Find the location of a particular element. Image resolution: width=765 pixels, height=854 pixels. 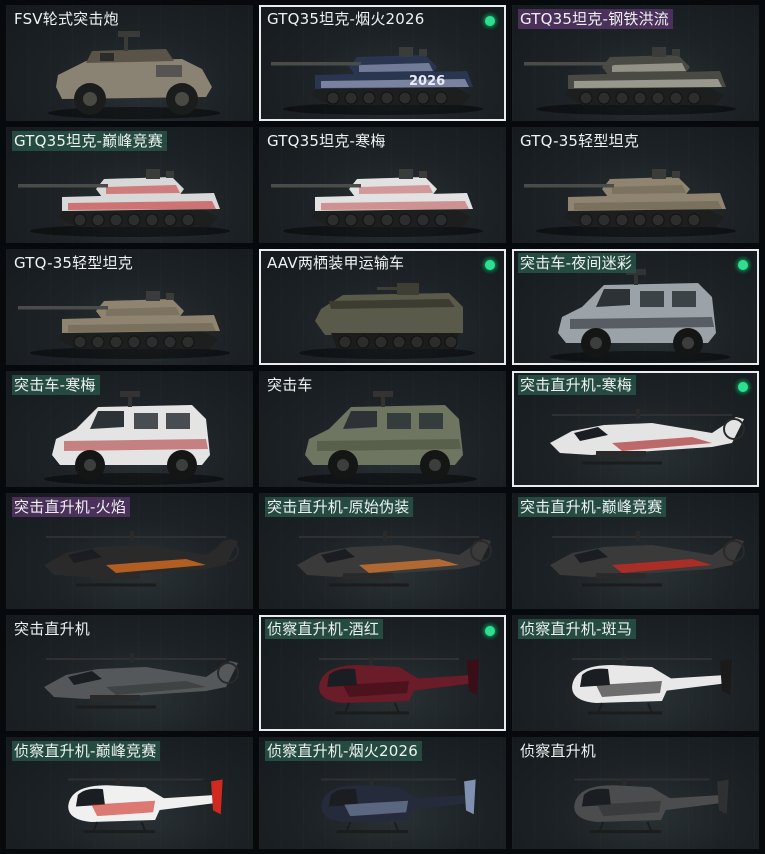

vehicle-skin-name: 突击直升机-火焰 is located at coordinates (71, 507).